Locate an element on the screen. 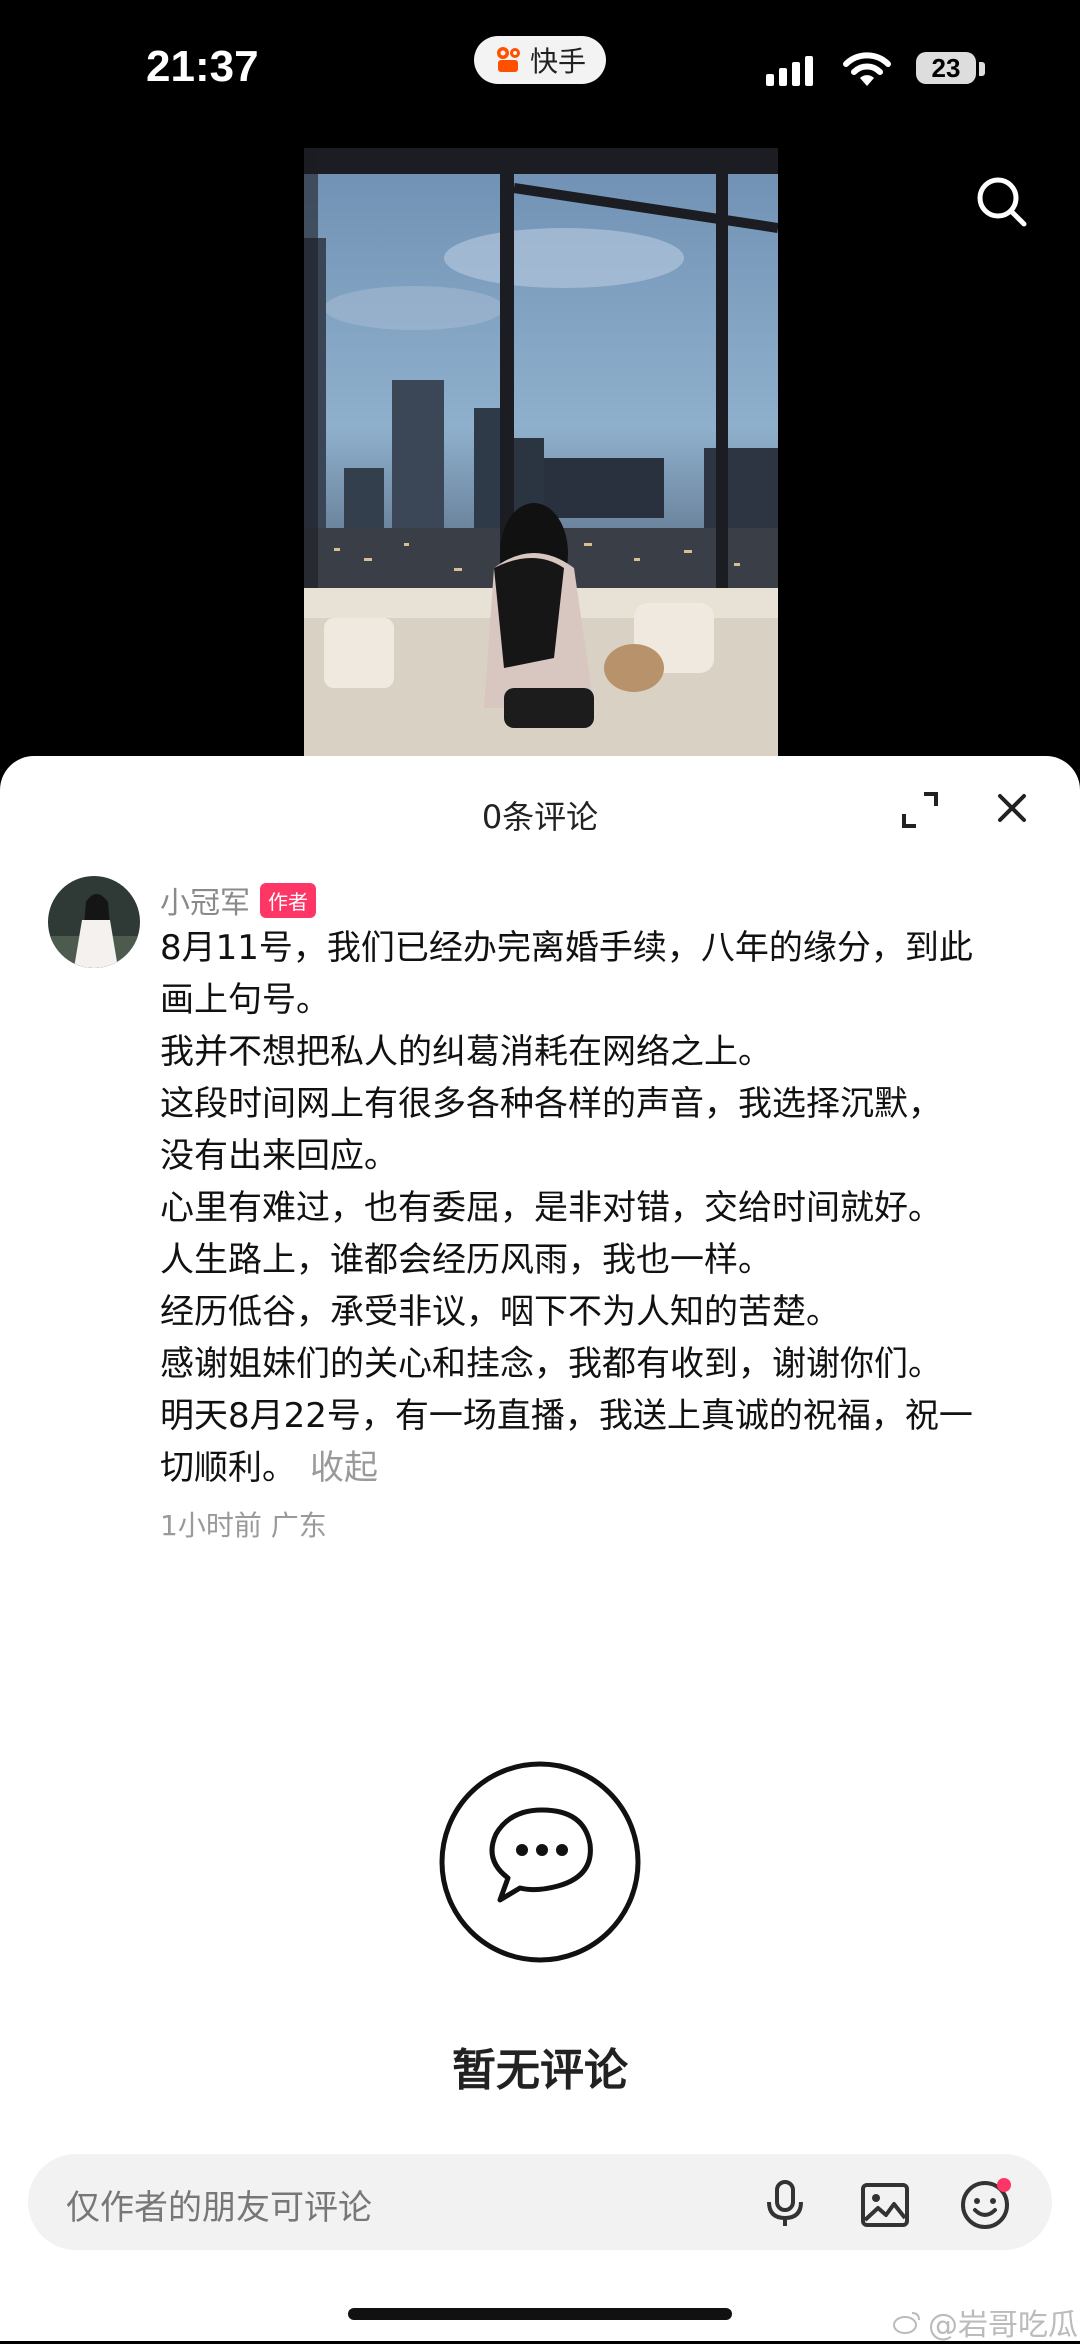 The height and width of the screenshot is (2344, 1080). battery-indicator: 23 is located at coordinates (946, 68).